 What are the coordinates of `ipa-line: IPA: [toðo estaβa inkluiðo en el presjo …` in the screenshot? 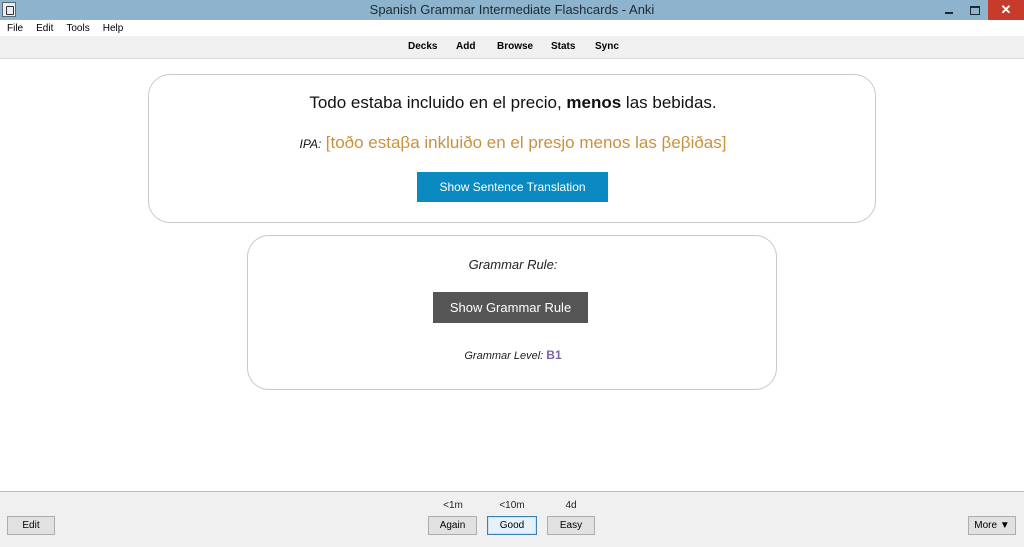 It's located at (513, 143).